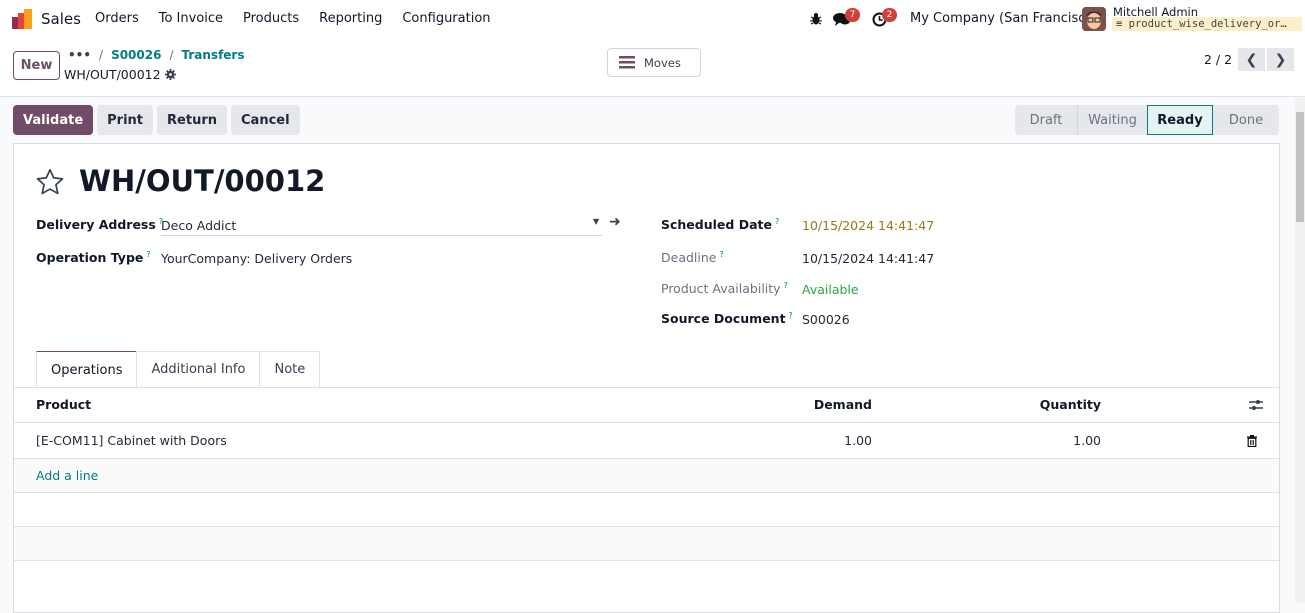 The width and height of the screenshot is (1305, 613). Describe the element at coordinates (852, 15) in the screenshot. I see `messages-badge: 7` at that location.